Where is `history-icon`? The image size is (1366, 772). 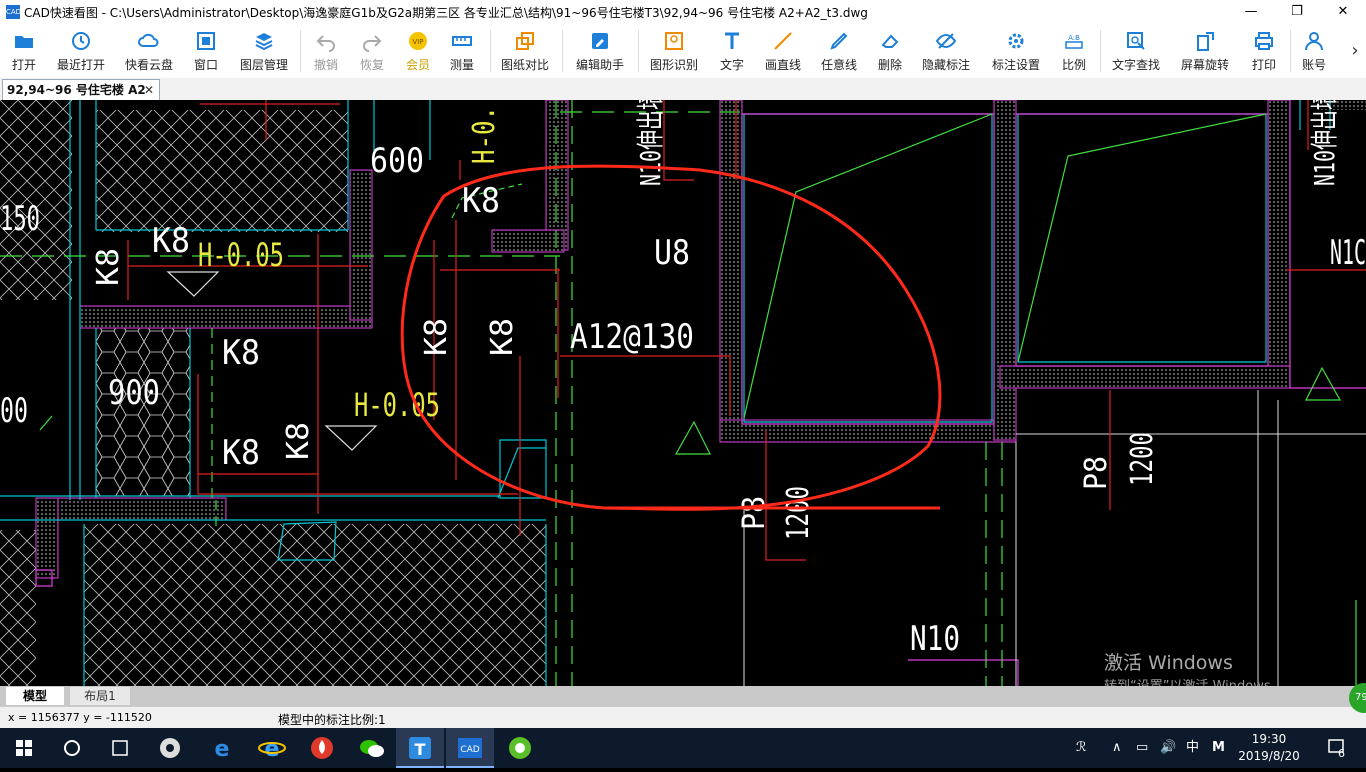 history-icon is located at coordinates (81, 41).